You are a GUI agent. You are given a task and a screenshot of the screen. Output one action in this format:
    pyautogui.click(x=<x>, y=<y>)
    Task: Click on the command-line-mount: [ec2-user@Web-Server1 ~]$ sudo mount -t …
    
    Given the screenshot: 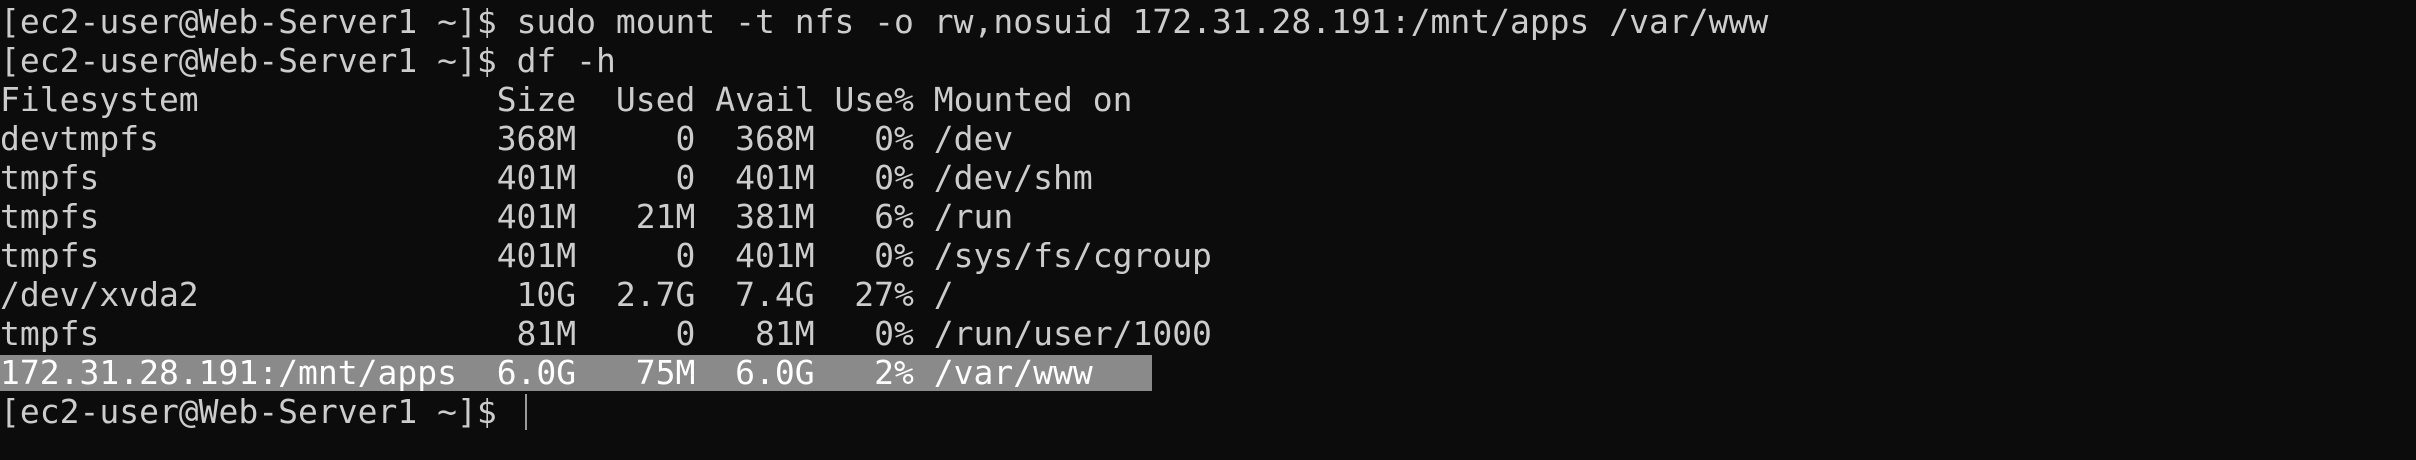 What is the action you would take?
    pyautogui.click(x=1208, y=21)
    